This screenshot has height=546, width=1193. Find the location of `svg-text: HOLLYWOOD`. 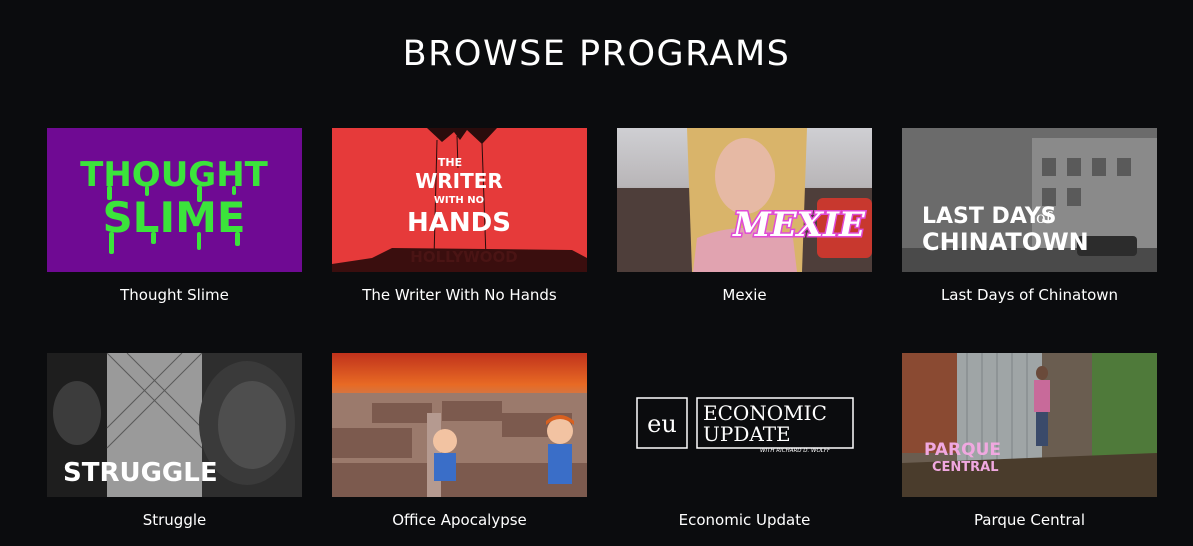

svg-text: HOLLYWOOD is located at coordinates (463, 257).